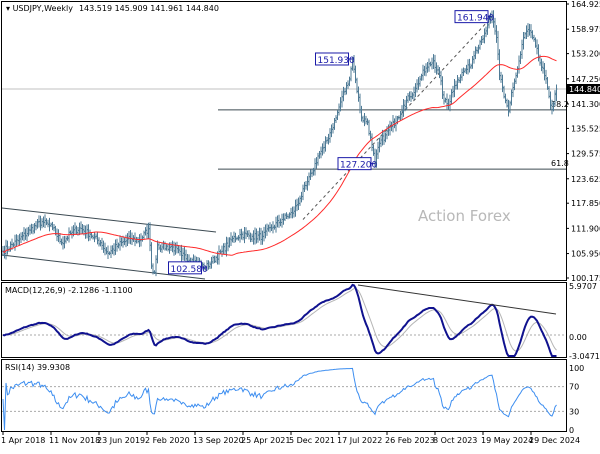  Describe the element at coordinates (574, 387) in the screenshot. I see `rsi-tick-label: 70` at that location.